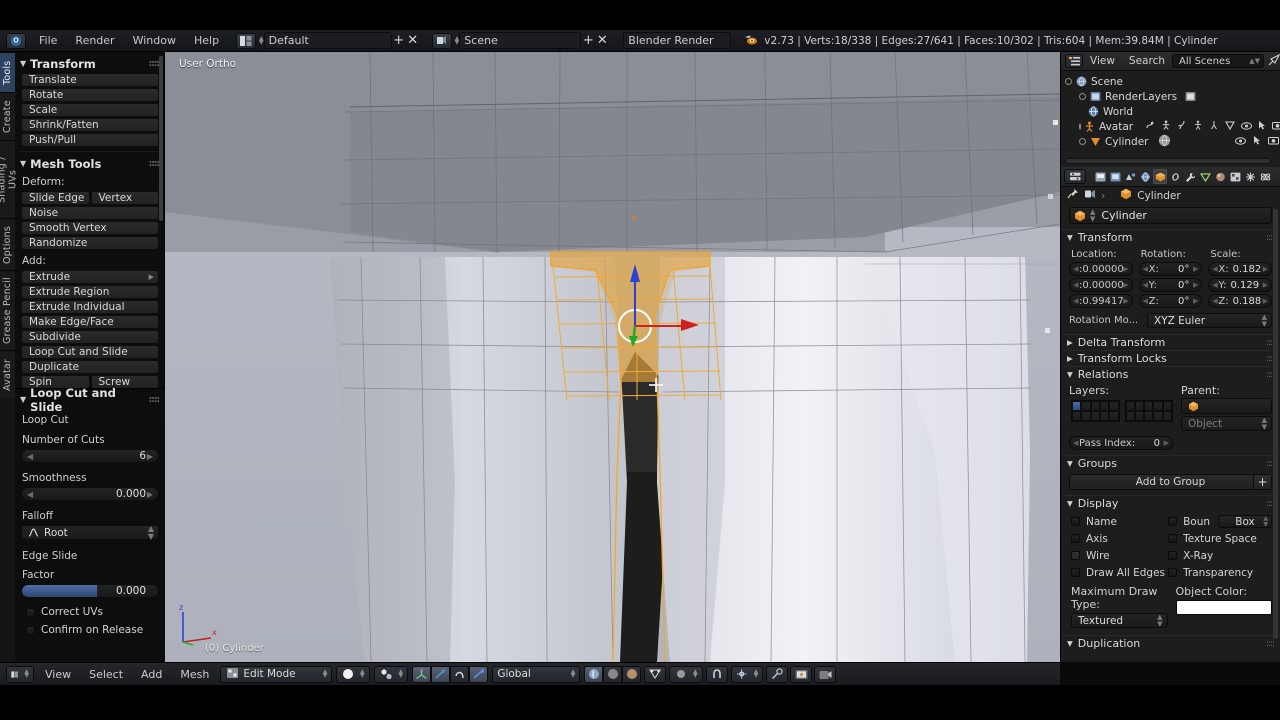 The width and height of the screenshot is (1280, 720). Describe the element at coordinates (602, 40) in the screenshot. I see `delete-scene-button: ✕` at that location.